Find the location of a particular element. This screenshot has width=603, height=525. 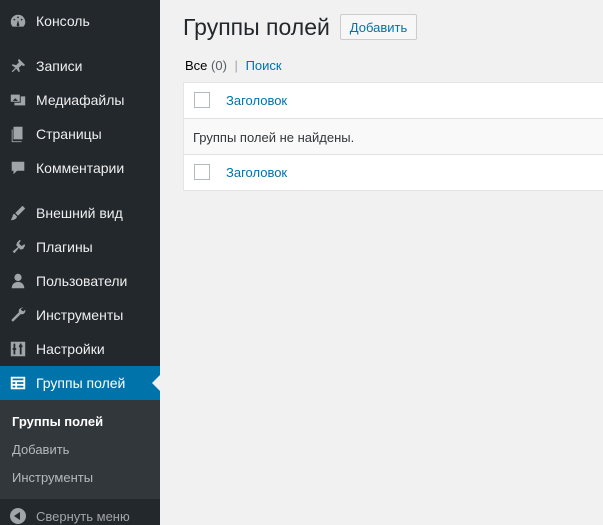

submenu: Группы полей Добавить Инструменты is located at coordinates (80, 449).